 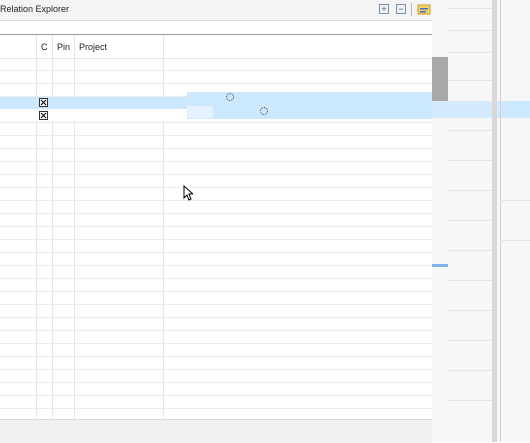 I want to click on column-pin-header: Pin, so click(x=63, y=47).